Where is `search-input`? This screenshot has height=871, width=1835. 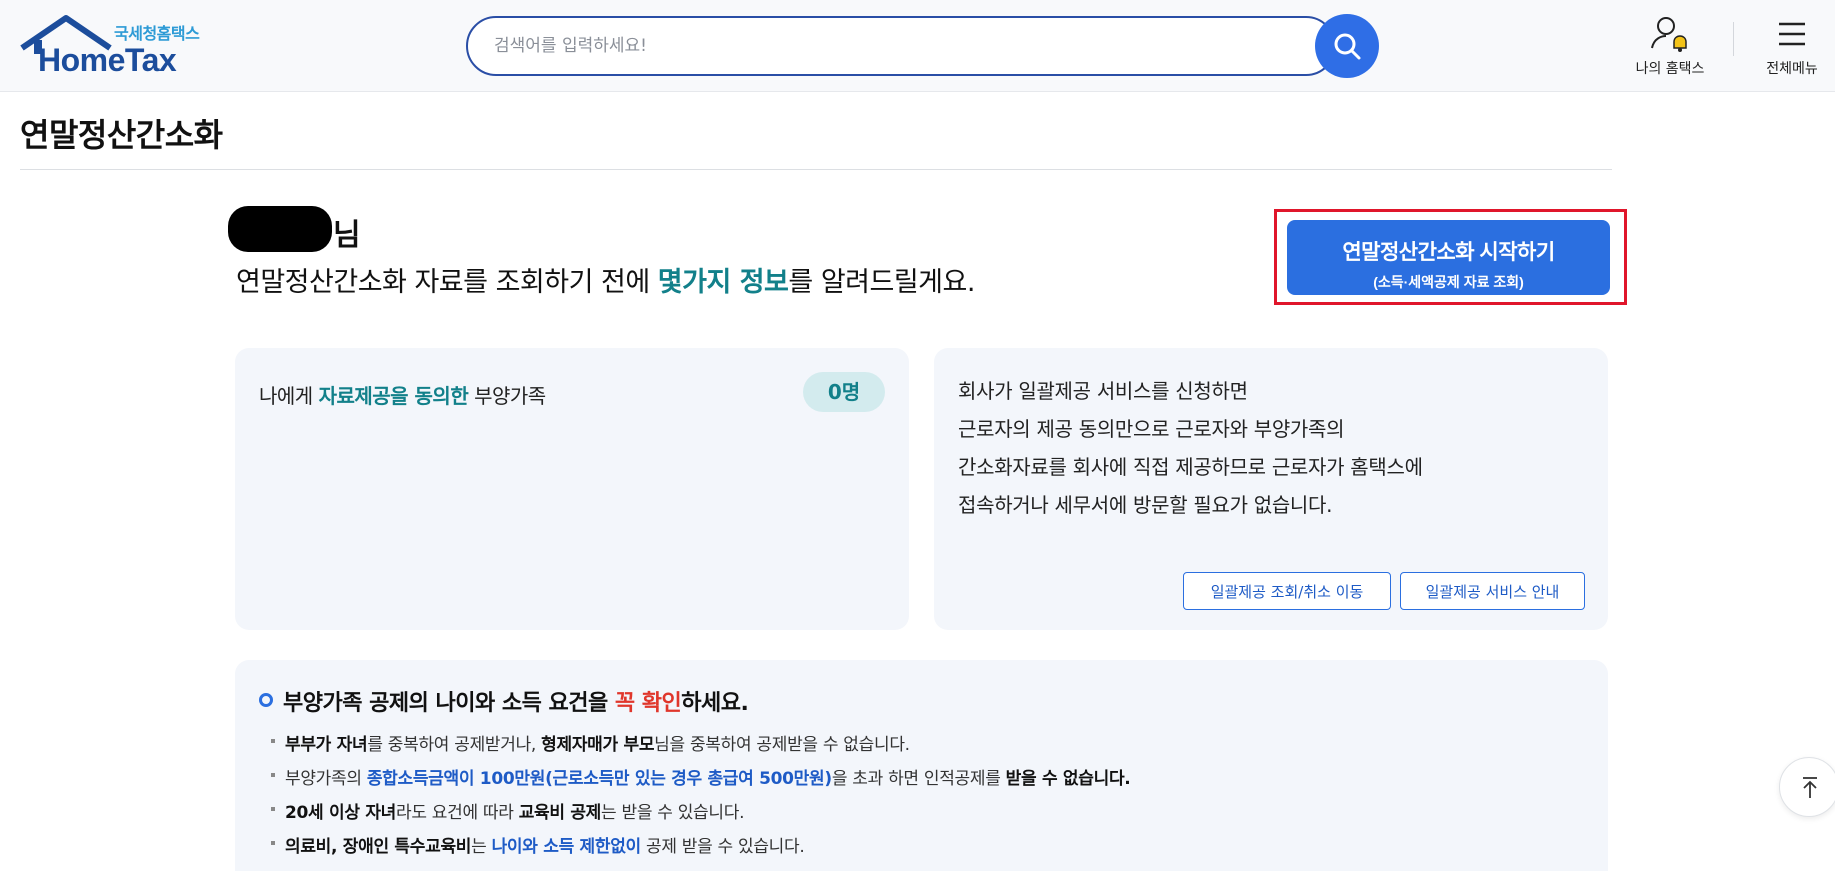
search-input is located at coordinates (874, 46).